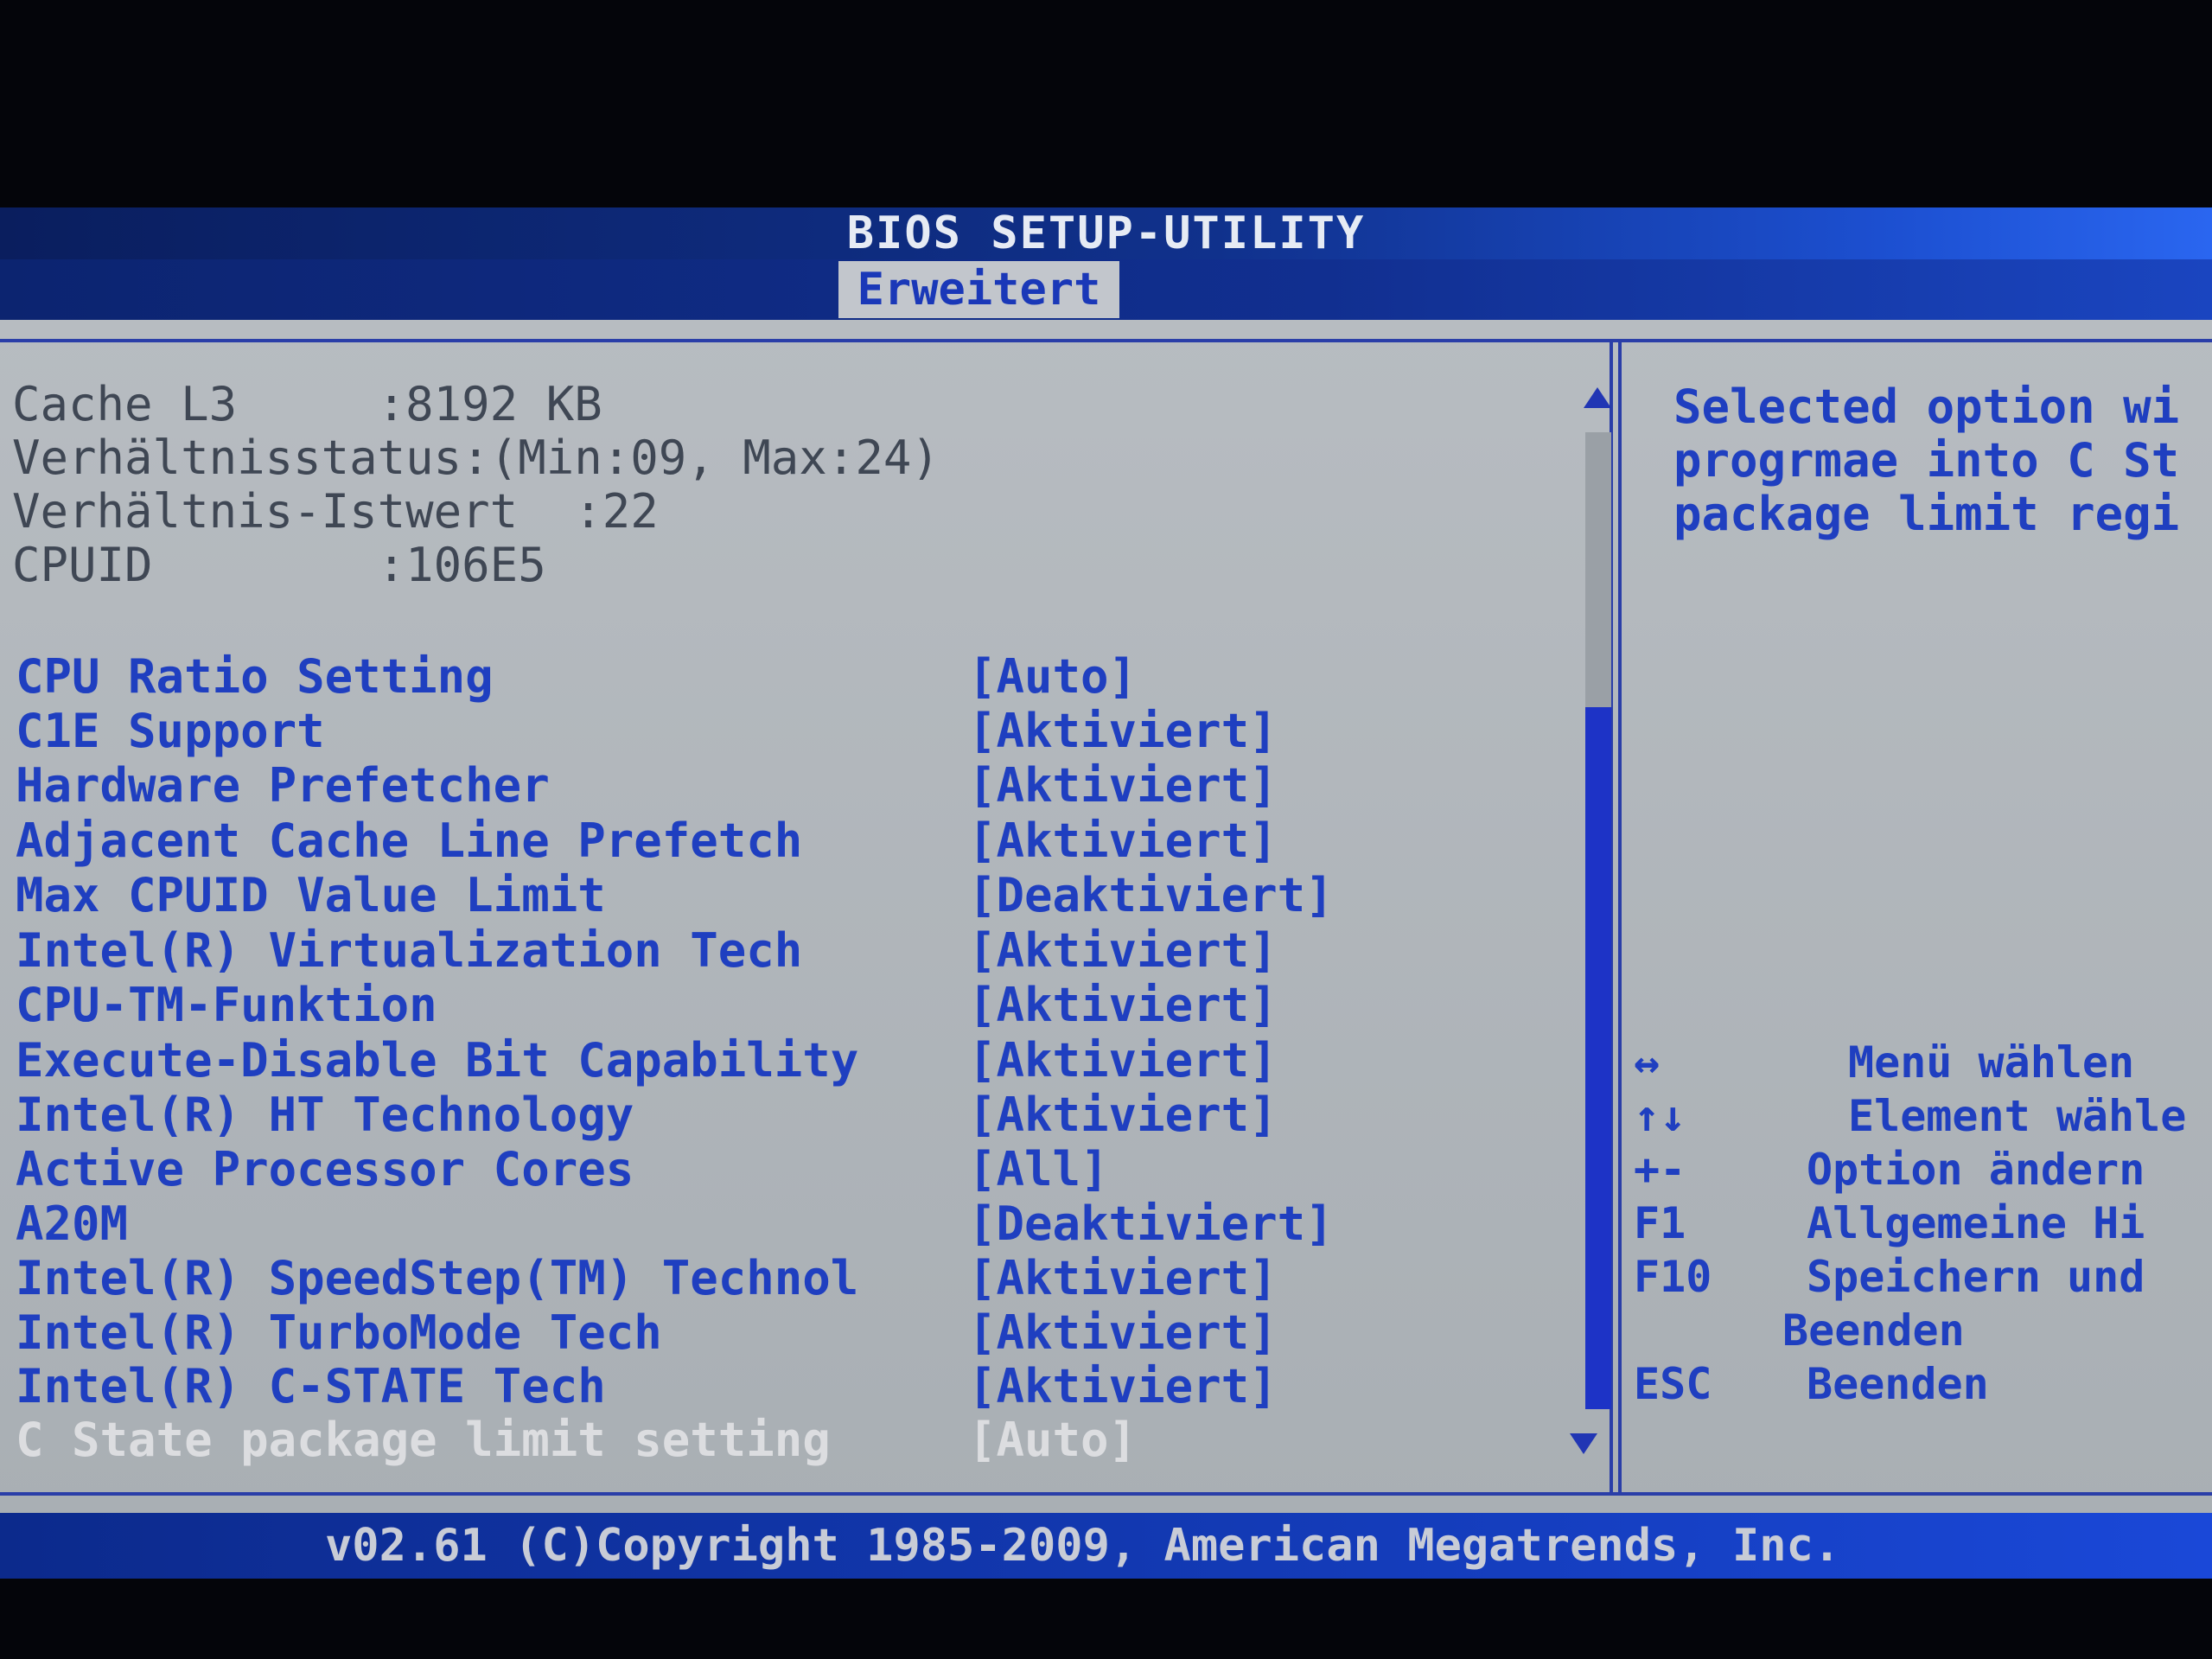 The width and height of the screenshot is (2212, 1659). I want to click on key-description: Allgemeine Hi, so click(1976, 1223).